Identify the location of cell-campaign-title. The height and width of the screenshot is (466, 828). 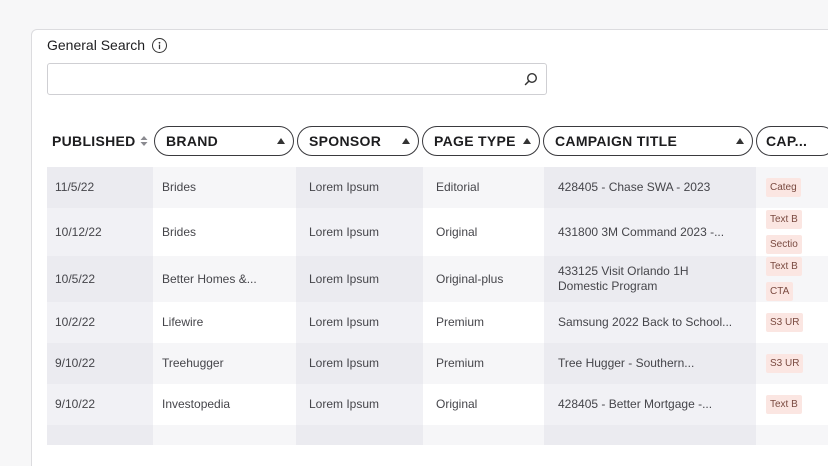
(650, 435).